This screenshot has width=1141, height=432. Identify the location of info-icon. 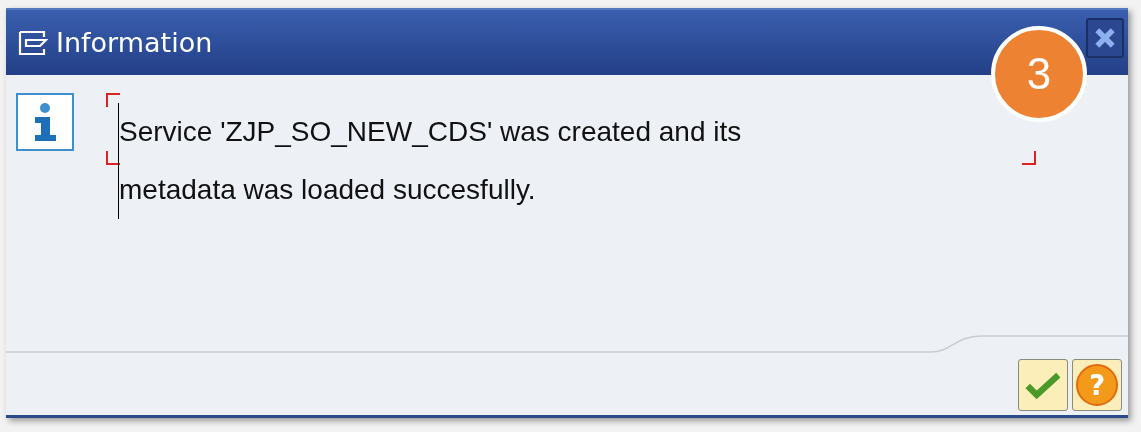
(45, 122).